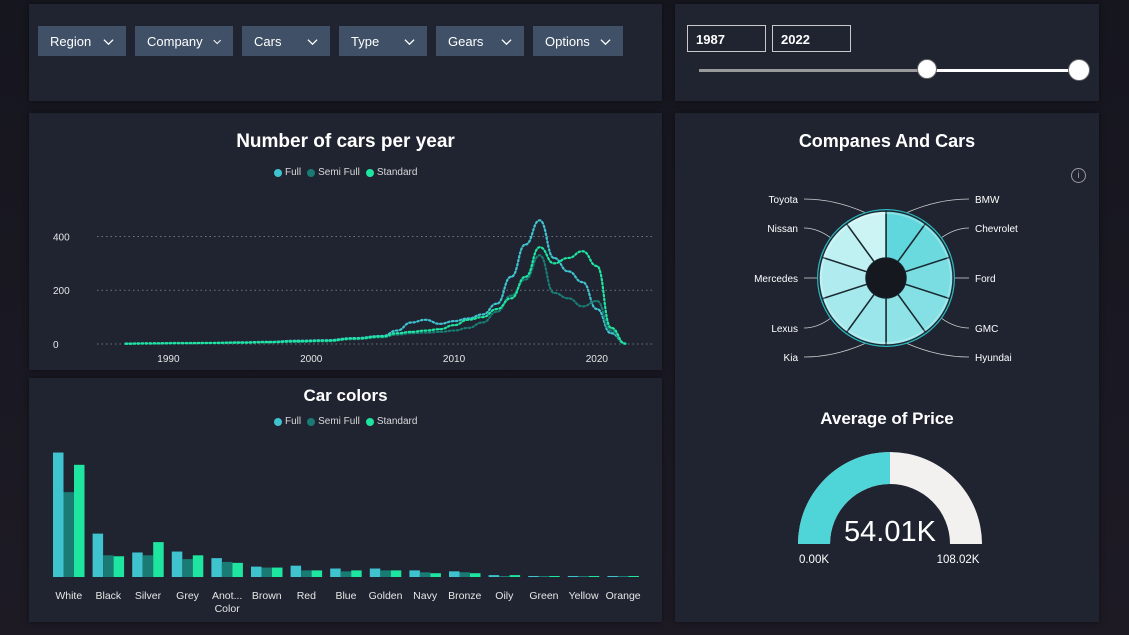 The height and width of the screenshot is (635, 1129). I want to click on start-year-input: 1987, so click(726, 38).